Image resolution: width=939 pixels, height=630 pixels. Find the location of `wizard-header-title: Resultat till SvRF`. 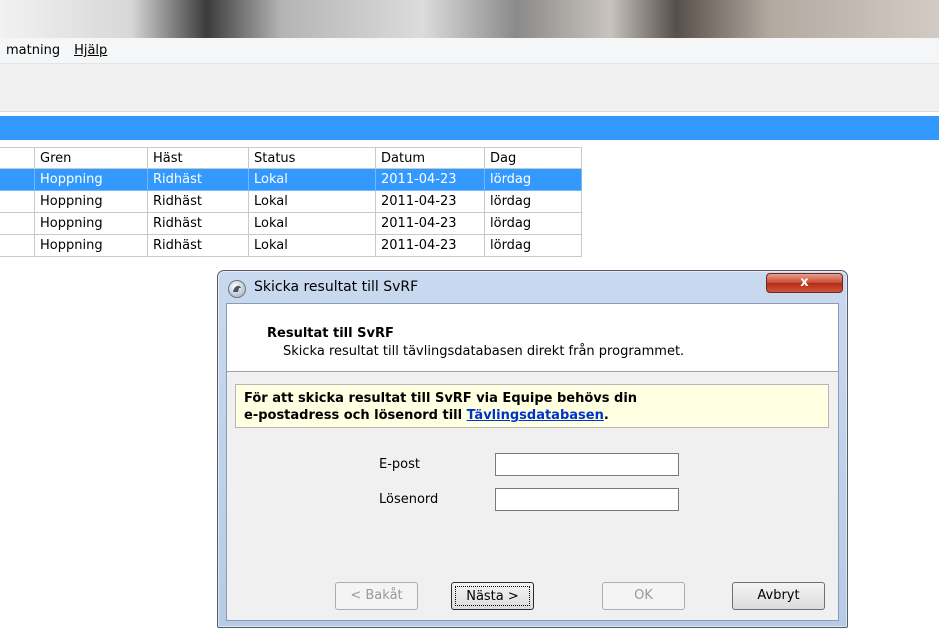

wizard-header-title: Resultat till SvRF is located at coordinates (330, 333).